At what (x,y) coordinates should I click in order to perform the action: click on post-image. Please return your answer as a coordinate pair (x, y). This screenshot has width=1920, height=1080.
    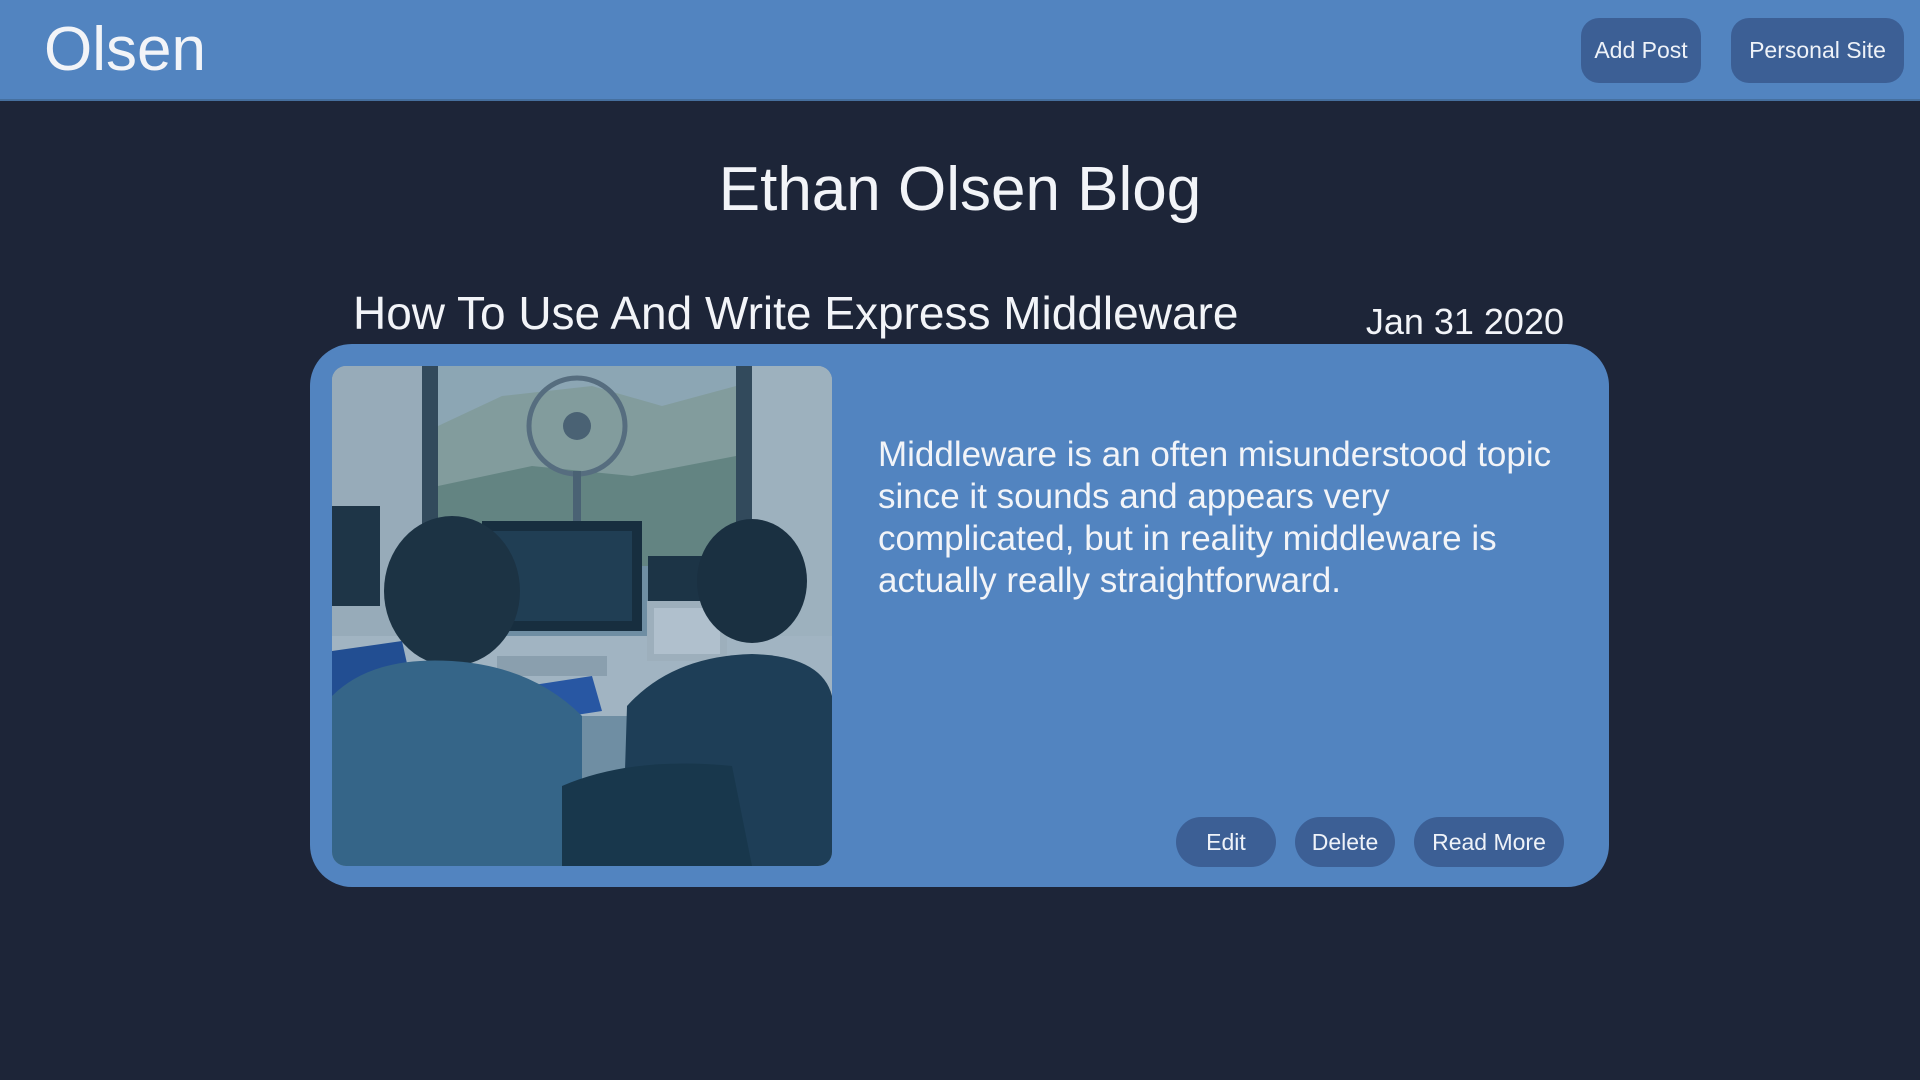
    Looking at the image, I should click on (582, 616).